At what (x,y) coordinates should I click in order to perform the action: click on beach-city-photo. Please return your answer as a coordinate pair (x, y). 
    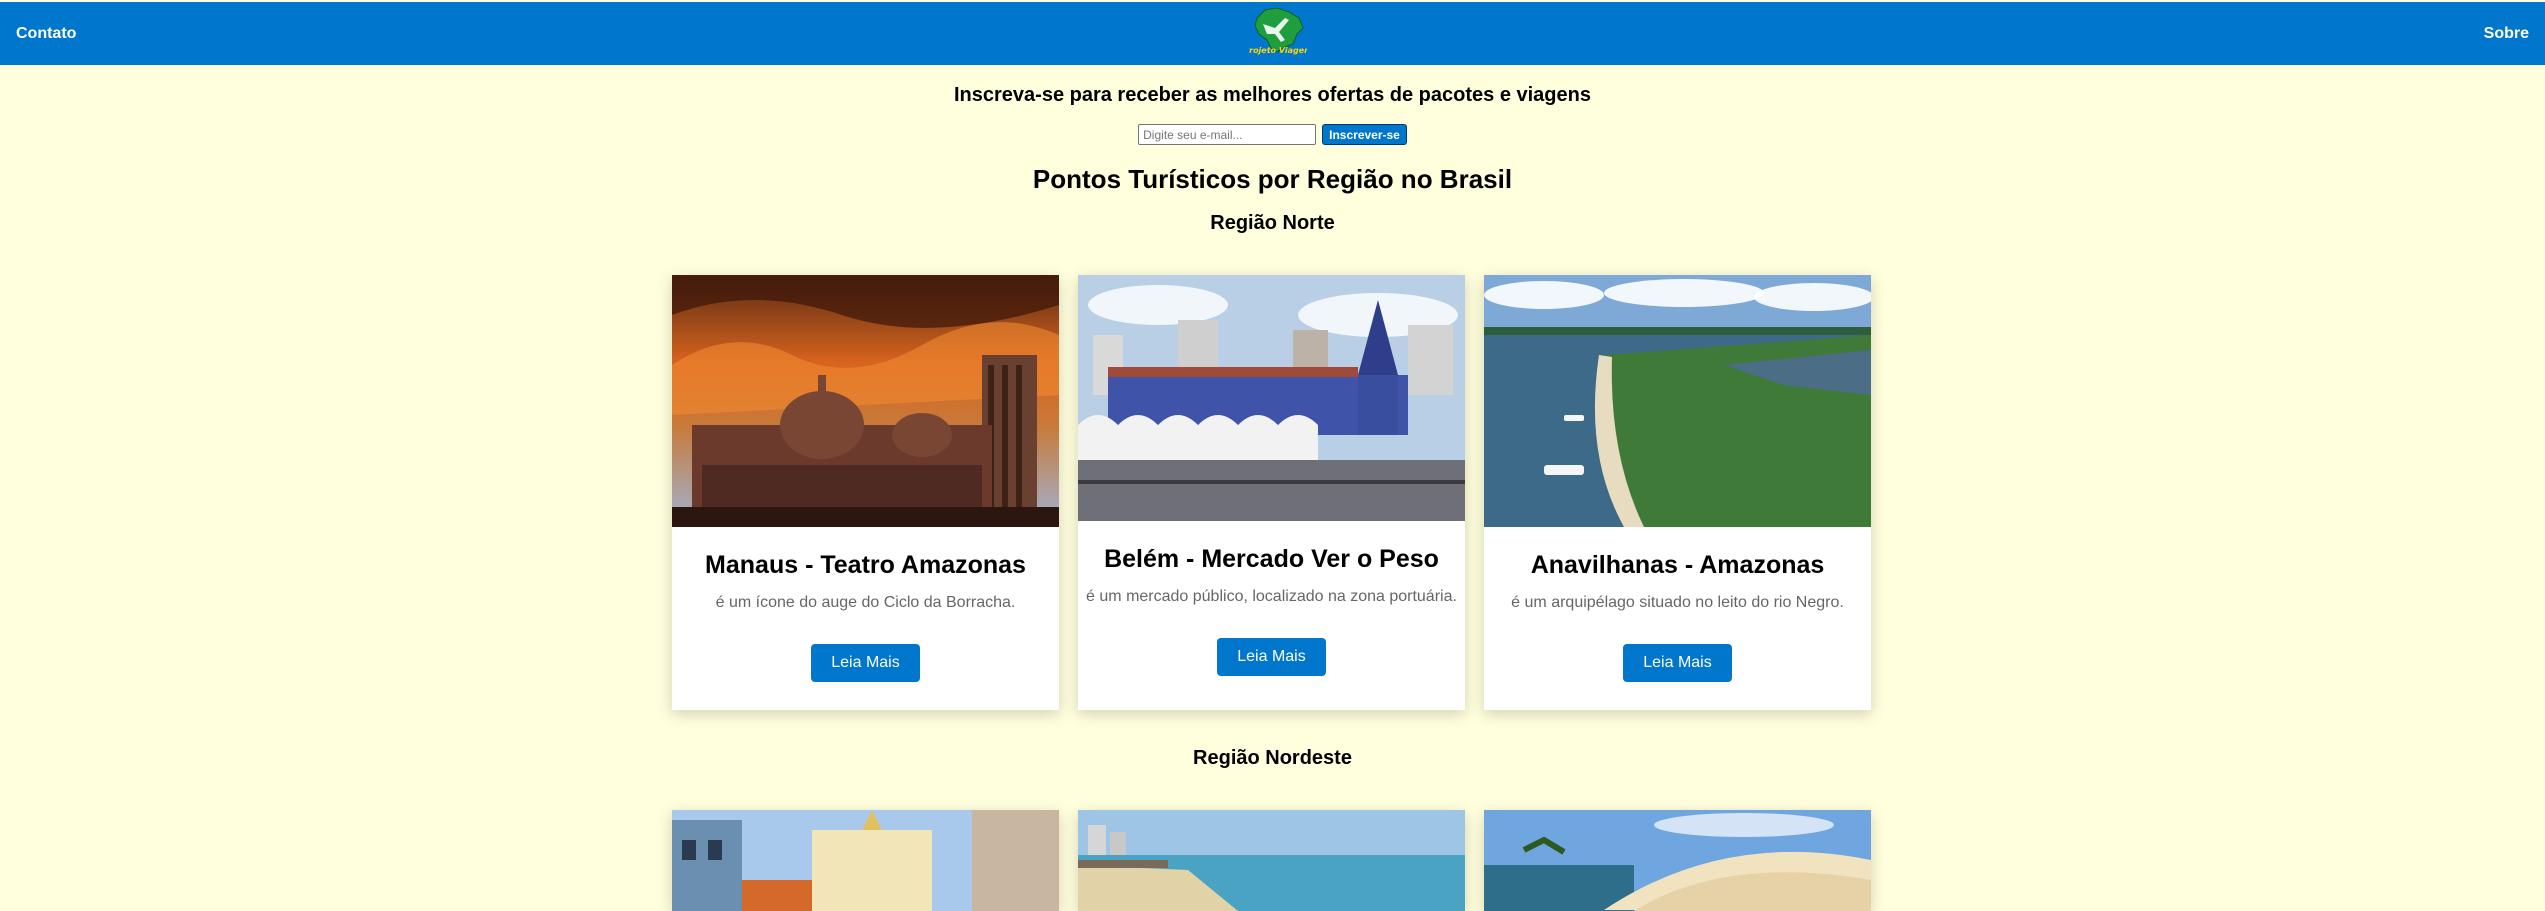
    Looking at the image, I should click on (1271, 860).